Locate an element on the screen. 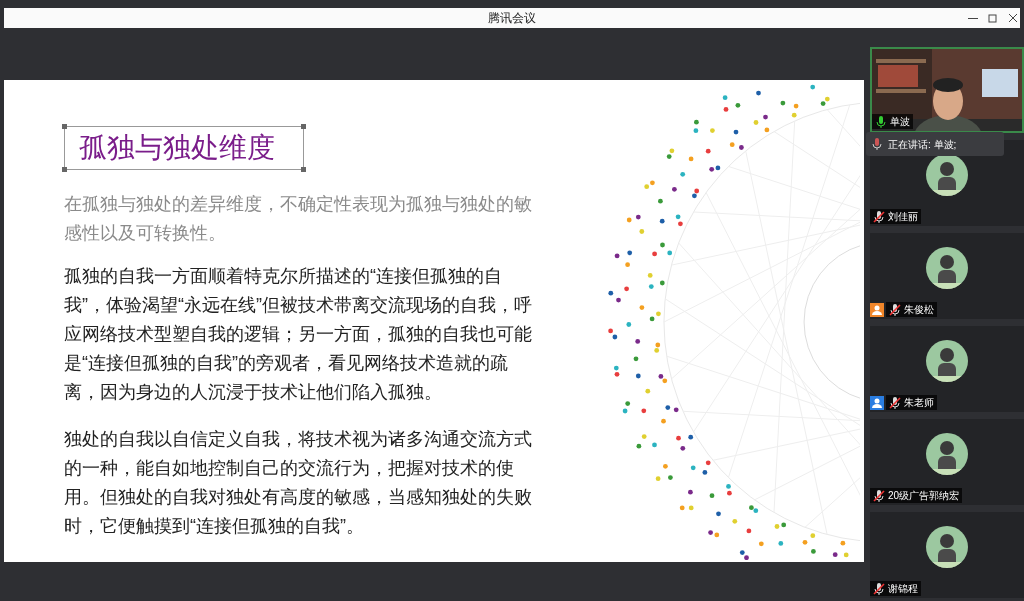  participant-tile: 朱俊松 is located at coordinates (947, 276).